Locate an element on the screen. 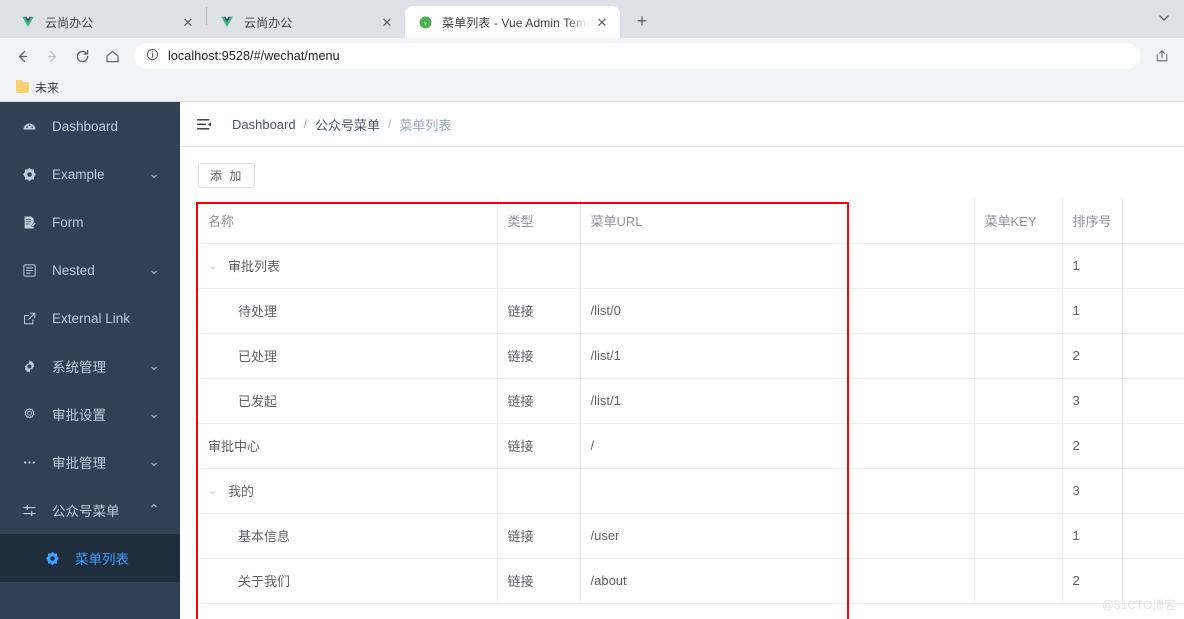 This screenshot has height=619, width=1184. sidebar-item-menu-list: 菜单列表 is located at coordinates (90, 558).